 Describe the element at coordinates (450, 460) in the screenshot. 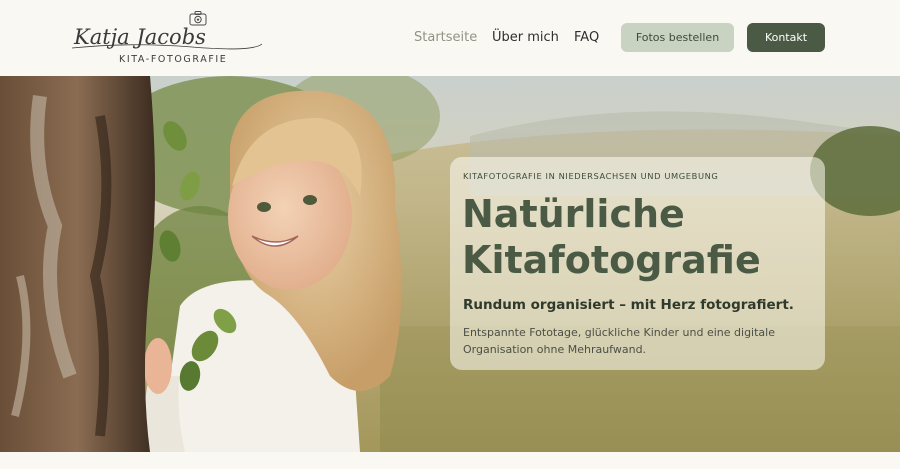

I see `footer-strip` at that location.